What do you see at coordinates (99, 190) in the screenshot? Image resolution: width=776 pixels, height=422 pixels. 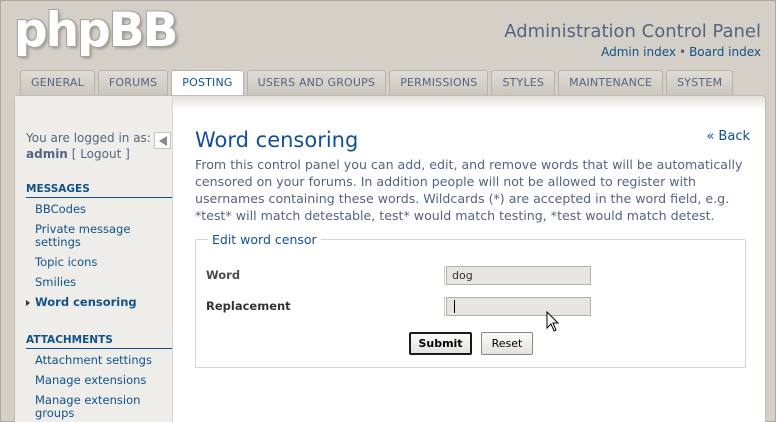 I see `menu-heading-messages: MESSAGES` at bounding box center [99, 190].